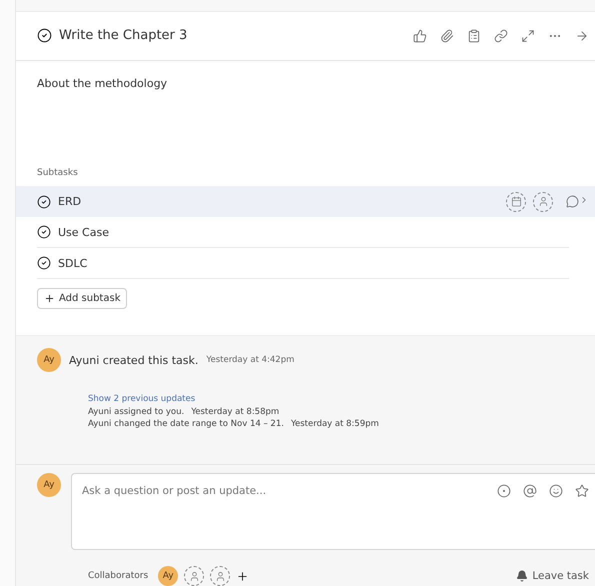 The height and width of the screenshot is (586, 595). What do you see at coordinates (142, 399) in the screenshot?
I see `show-updates-link: Show 2 previous updates` at bounding box center [142, 399].